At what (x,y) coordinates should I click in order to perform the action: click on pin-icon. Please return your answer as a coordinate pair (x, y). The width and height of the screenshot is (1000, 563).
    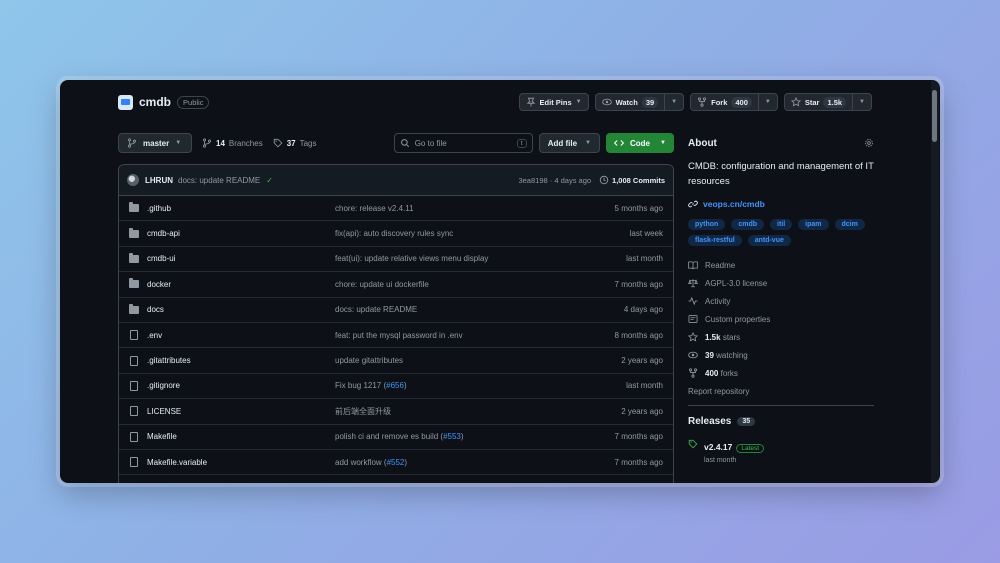
    Looking at the image, I should click on (530, 102).